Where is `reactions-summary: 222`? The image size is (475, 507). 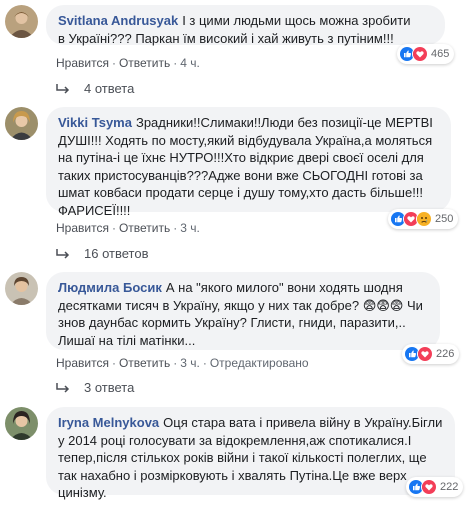 reactions-summary: 222 is located at coordinates (435, 487).